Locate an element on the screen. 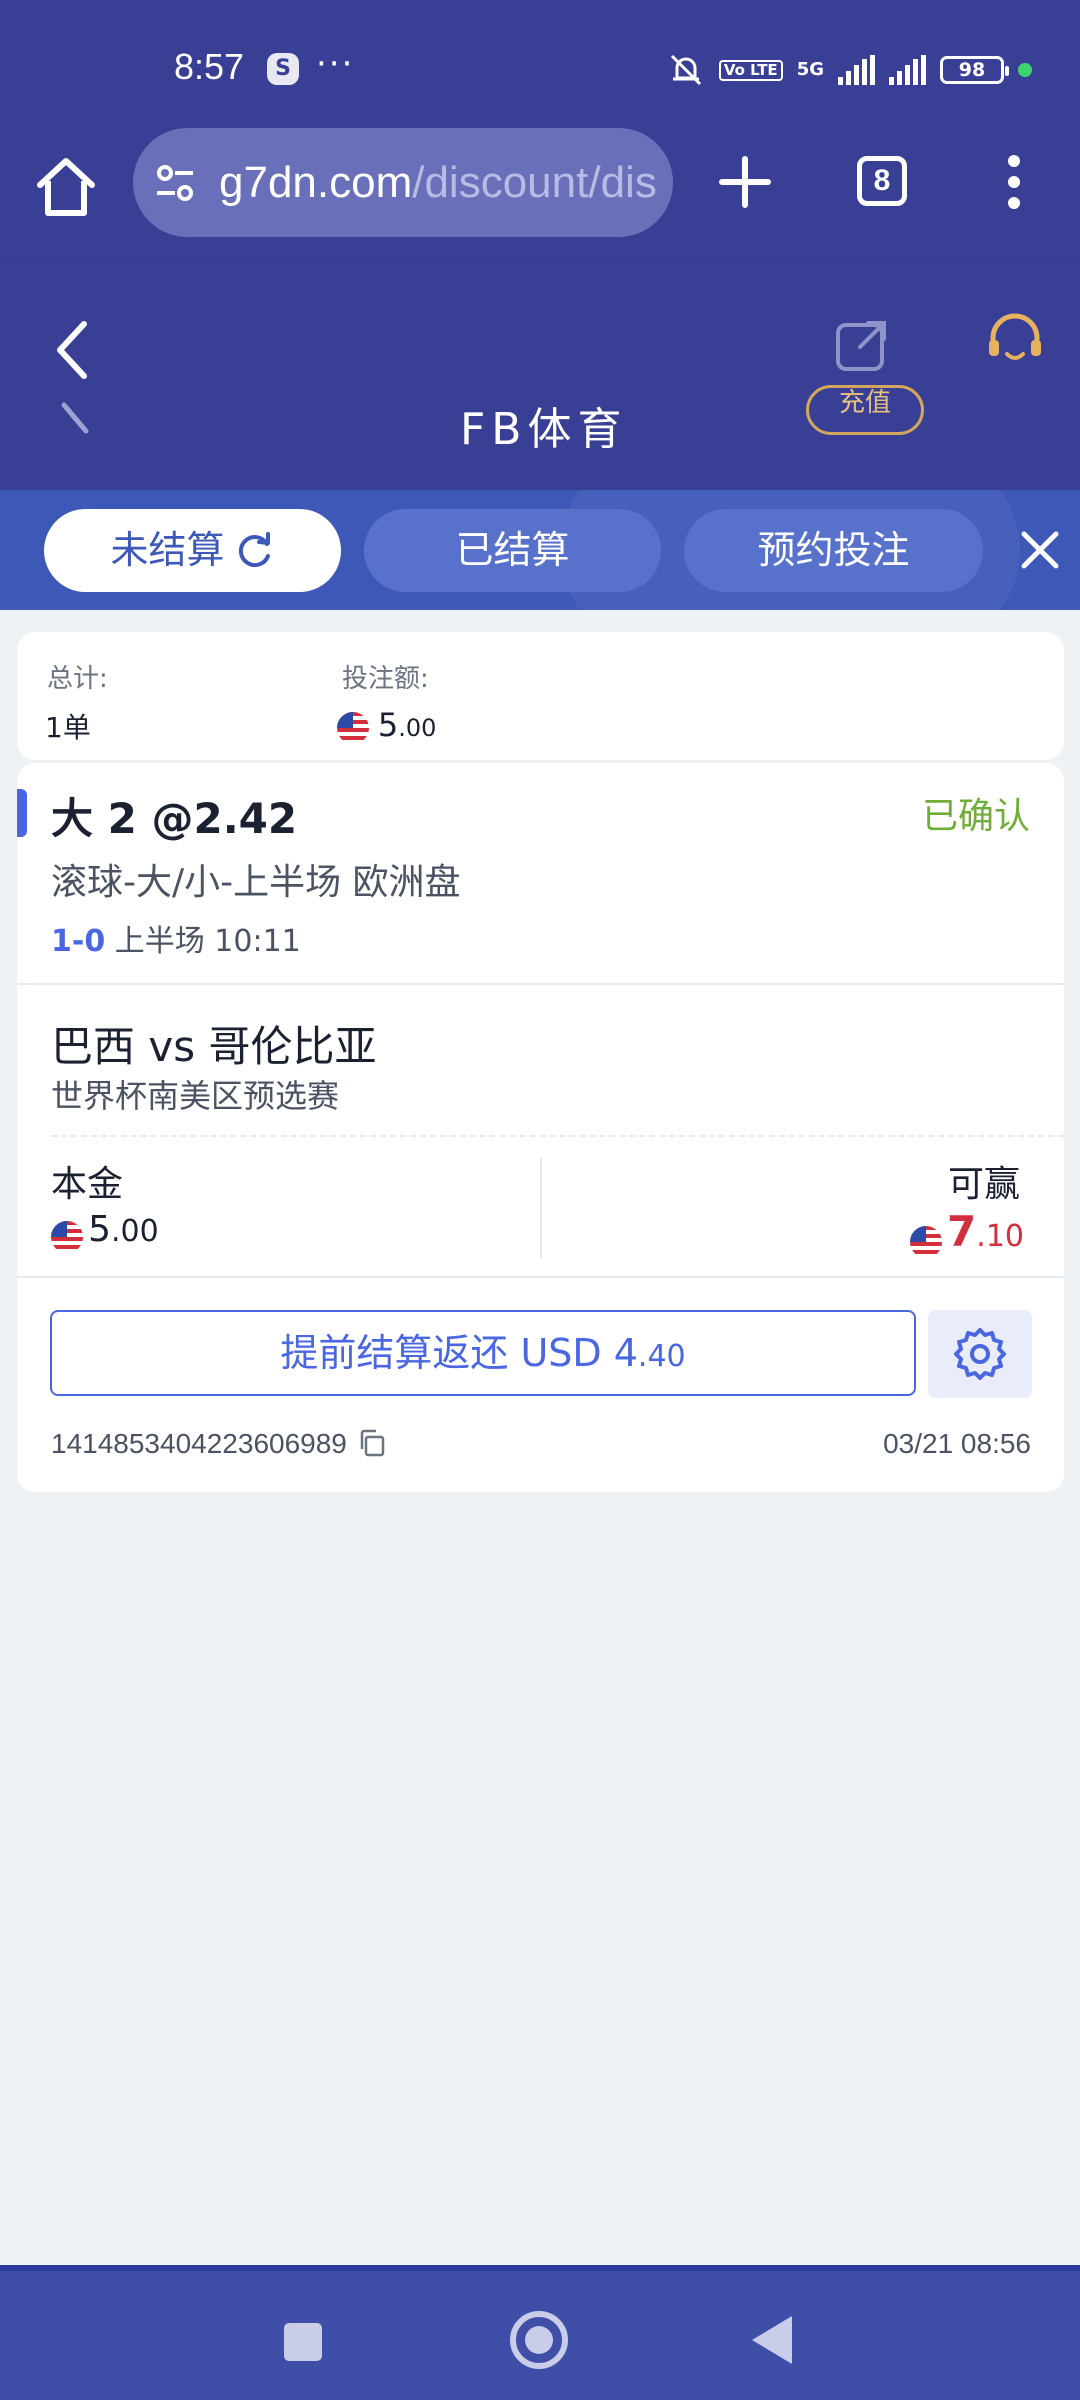 This screenshot has width=1080, height=2400. ghost-back-icon is located at coordinates (75, 418).